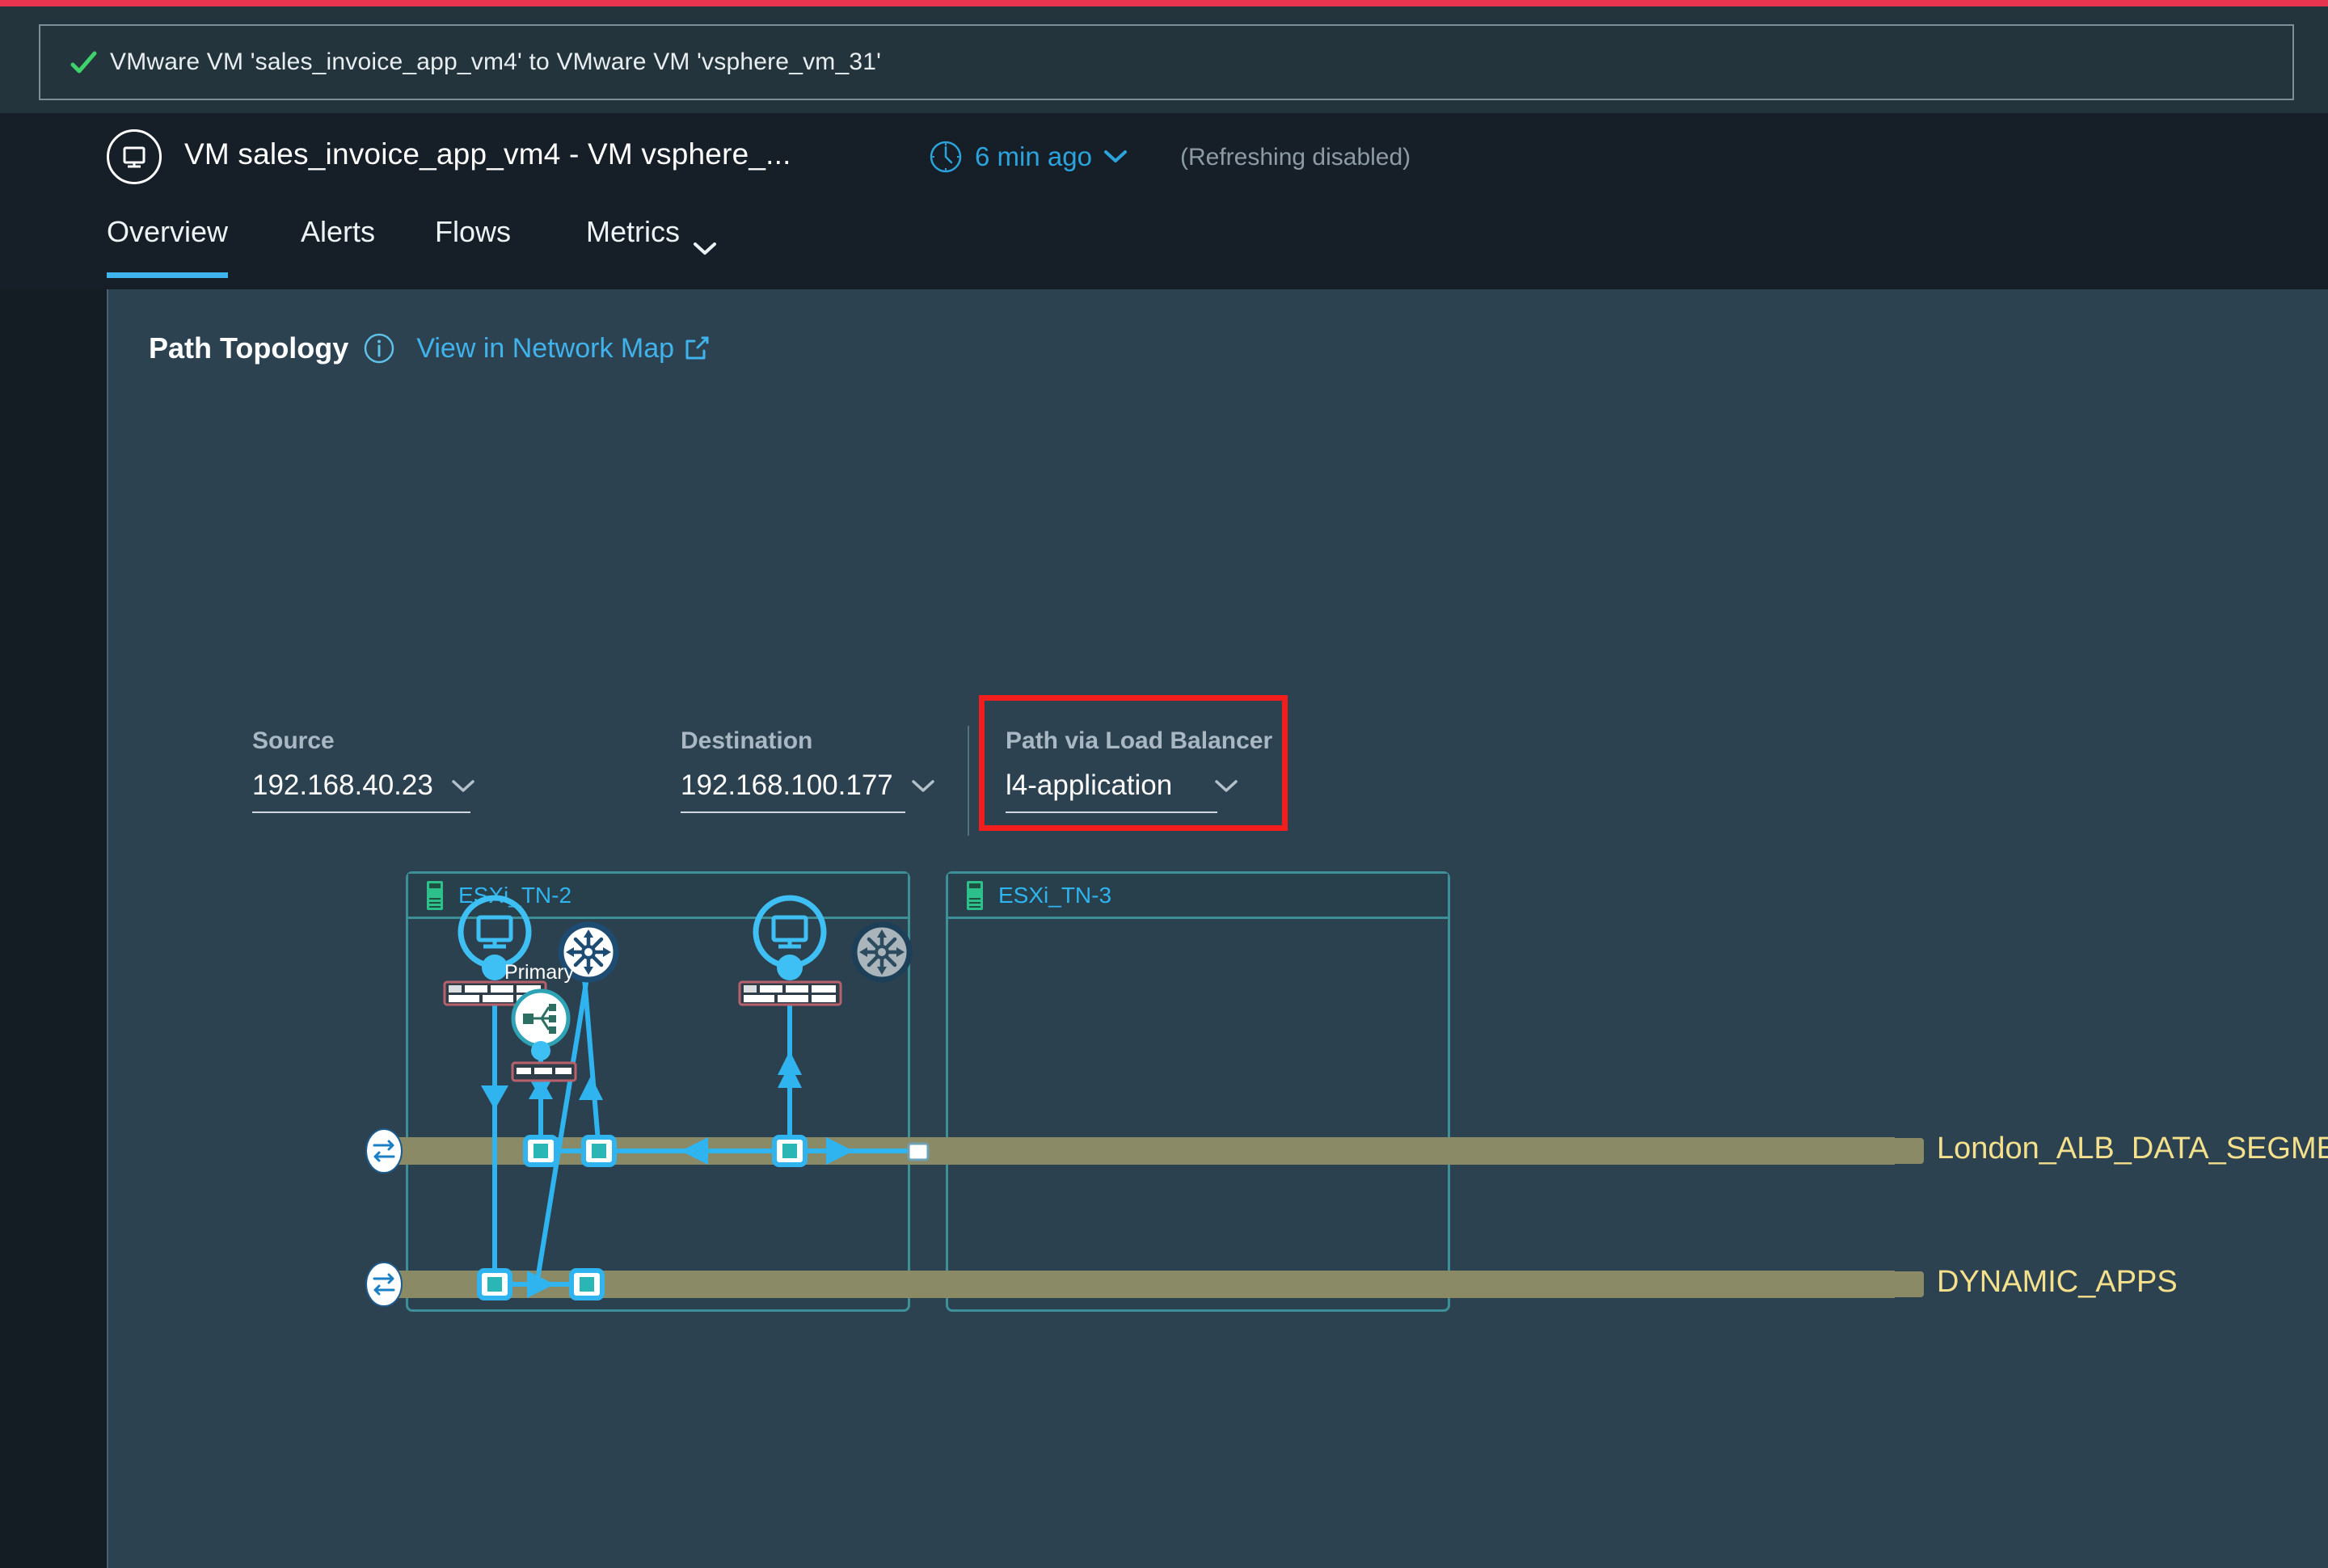  I want to click on load-balancer-highlight-box, so click(1133, 763).